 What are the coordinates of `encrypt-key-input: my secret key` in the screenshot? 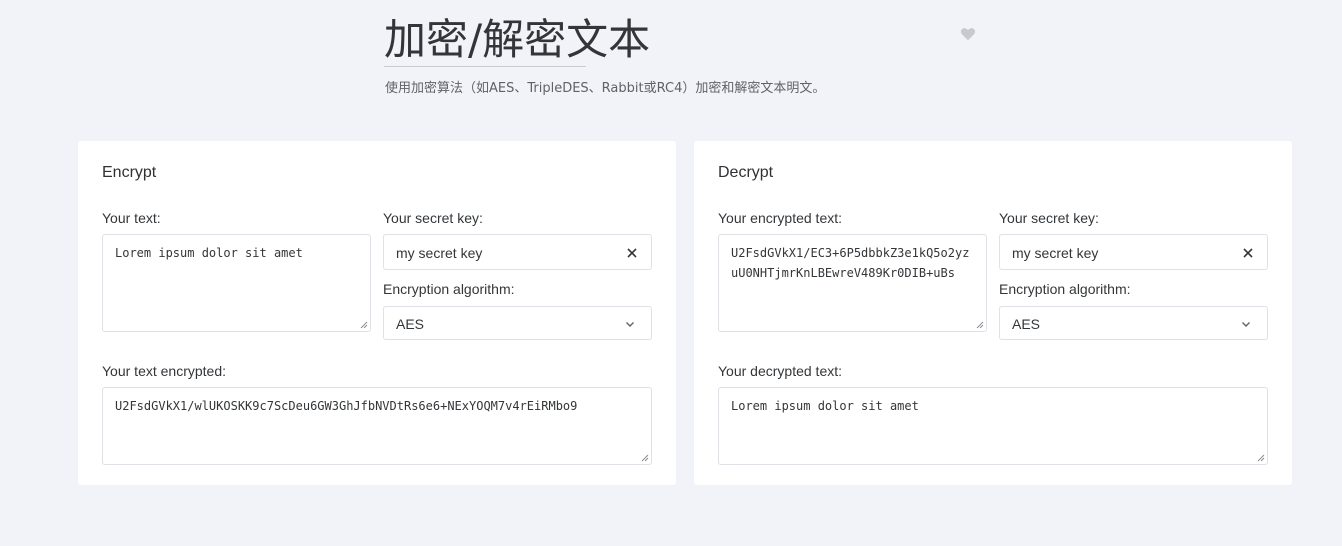 It's located at (517, 252).